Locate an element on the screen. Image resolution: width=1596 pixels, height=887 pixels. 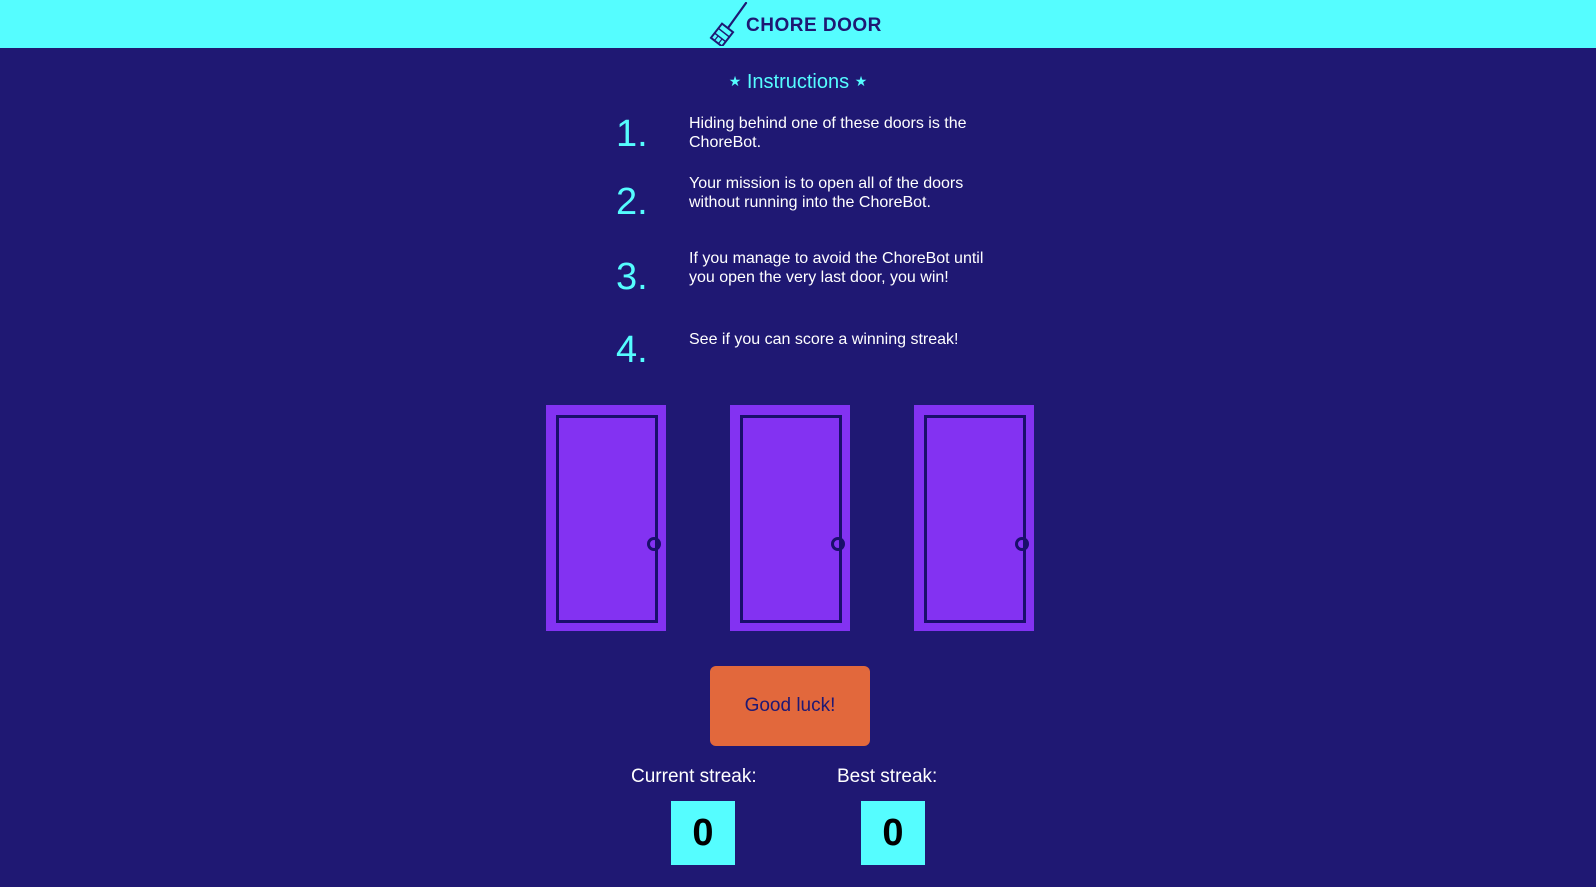
best-streak-label: Best streak: is located at coordinates (887, 776).